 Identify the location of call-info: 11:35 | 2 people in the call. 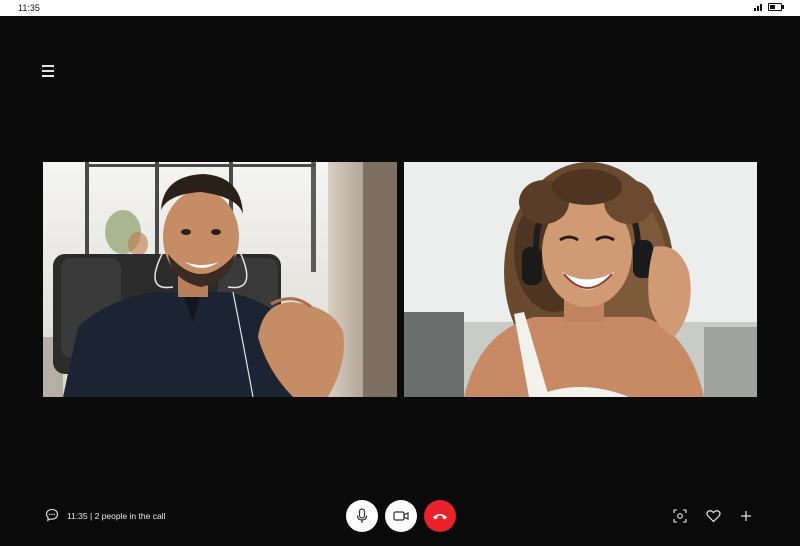
(105, 516).